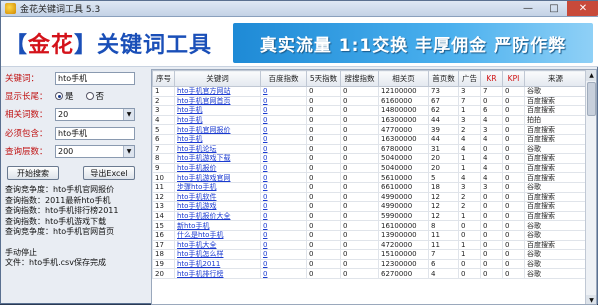 This screenshot has height=305, width=598. What do you see at coordinates (217, 225) in the screenshot?
I see `keyword-link: 新hto手机` at bounding box center [217, 225].